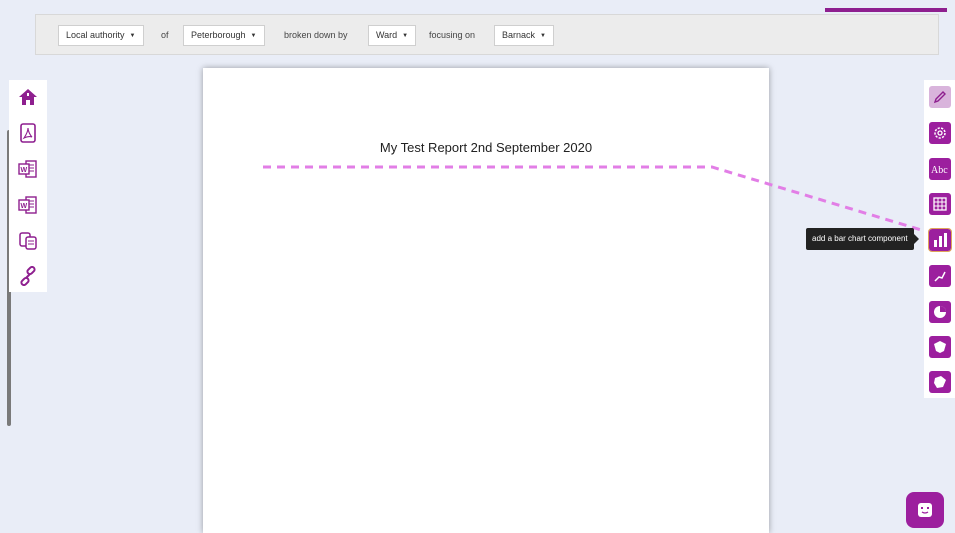 This screenshot has height=533, width=955. What do you see at coordinates (862, 239) in the screenshot?
I see `bar-chart-tooltip: add a bar chart component` at bounding box center [862, 239].